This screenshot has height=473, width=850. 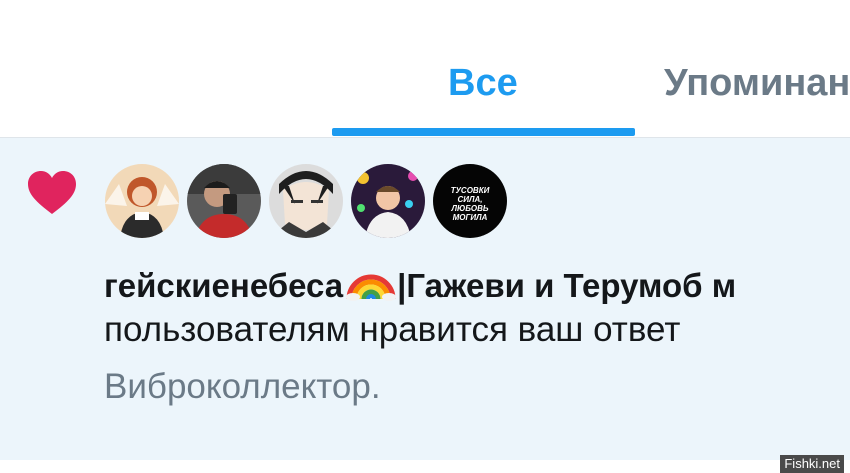 What do you see at coordinates (567, 285) in the screenshot?
I see `liker-name: |Гажеви и Терумоб м` at bounding box center [567, 285].